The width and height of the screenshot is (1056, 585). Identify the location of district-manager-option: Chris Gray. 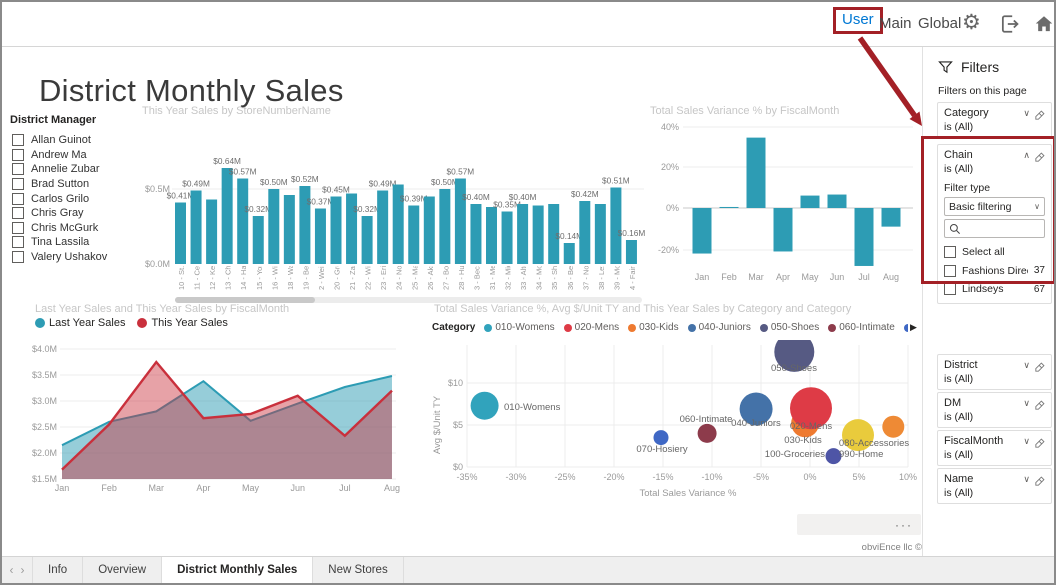
(77, 213).